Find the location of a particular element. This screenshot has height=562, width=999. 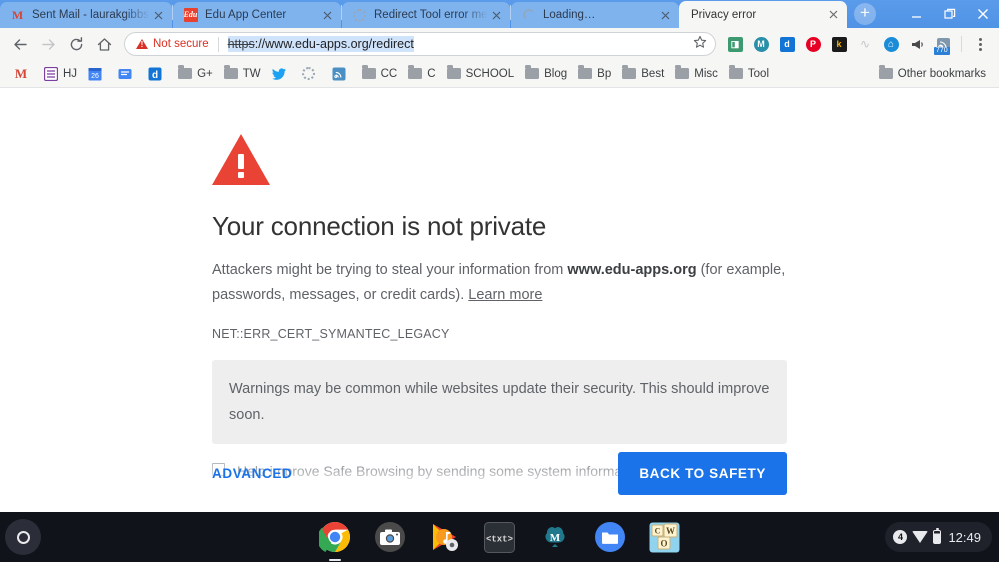

pinterest-glyph: P is located at coordinates (813, 44).